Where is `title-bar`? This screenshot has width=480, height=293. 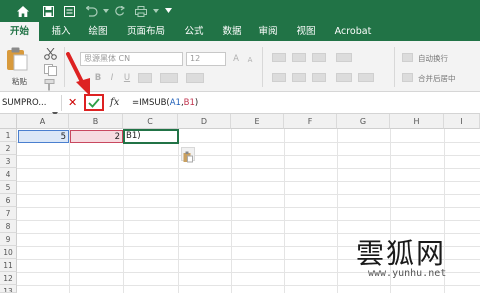 title-bar is located at coordinates (240, 11).